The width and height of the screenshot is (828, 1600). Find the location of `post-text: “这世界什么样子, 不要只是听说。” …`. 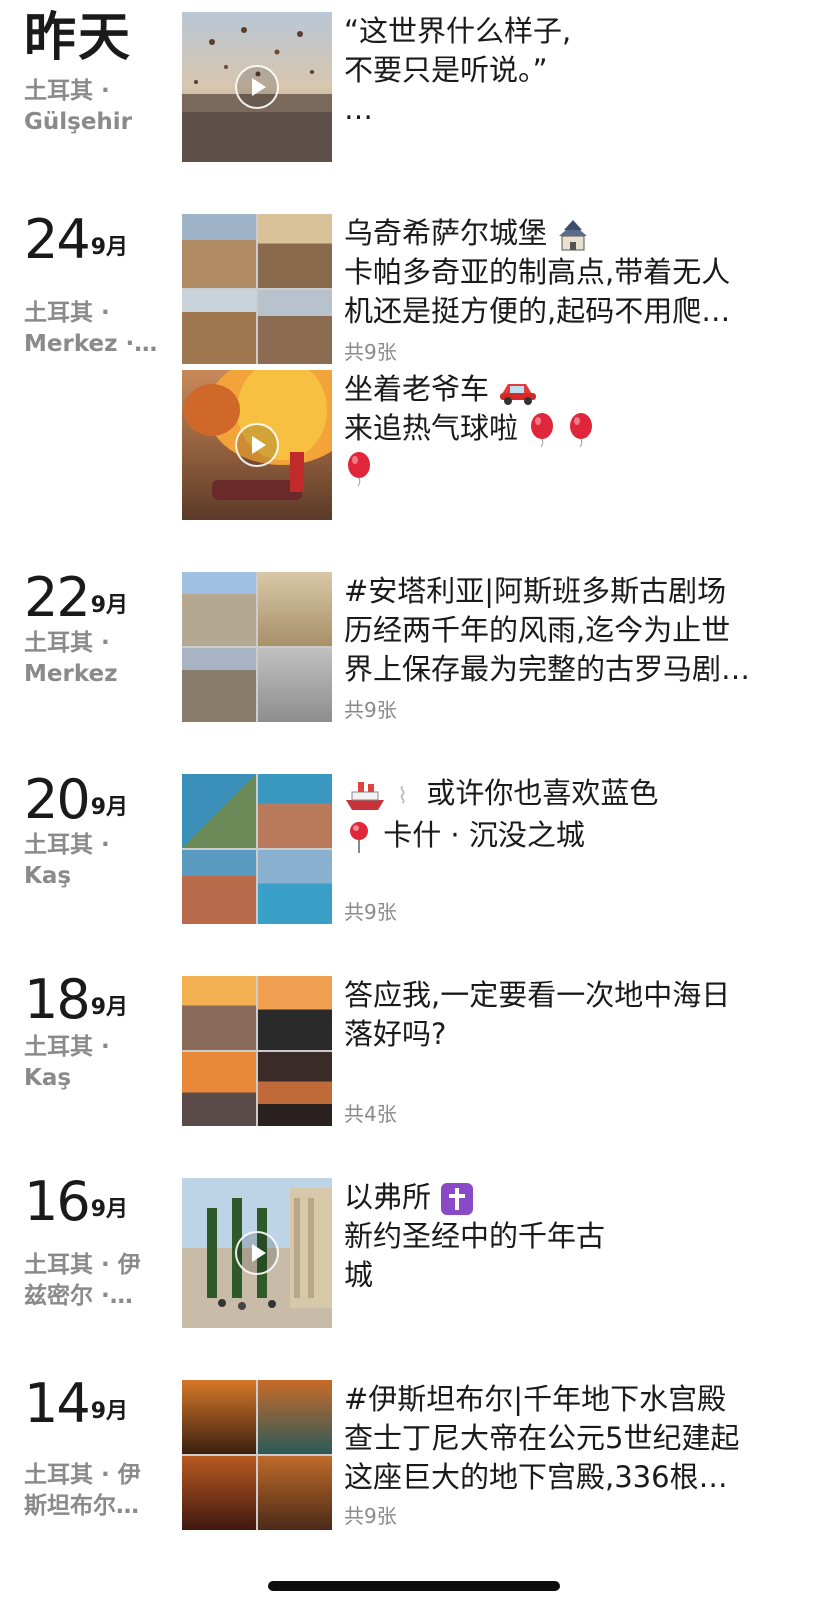

post-text: “这世界什么样子, 不要只是听说。” … is located at coordinates (458, 70).